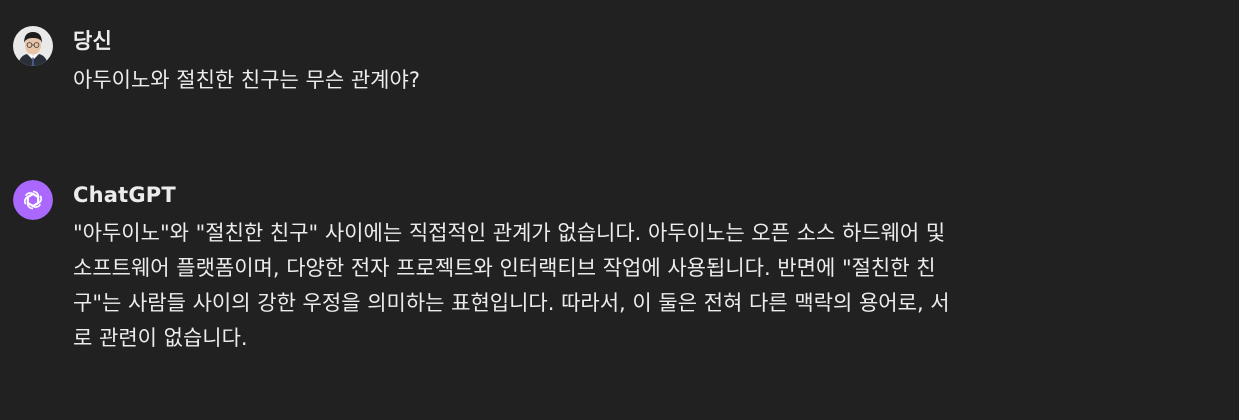 This screenshot has height=420, width=1239. I want to click on user-author-name: 당신, so click(93, 41).